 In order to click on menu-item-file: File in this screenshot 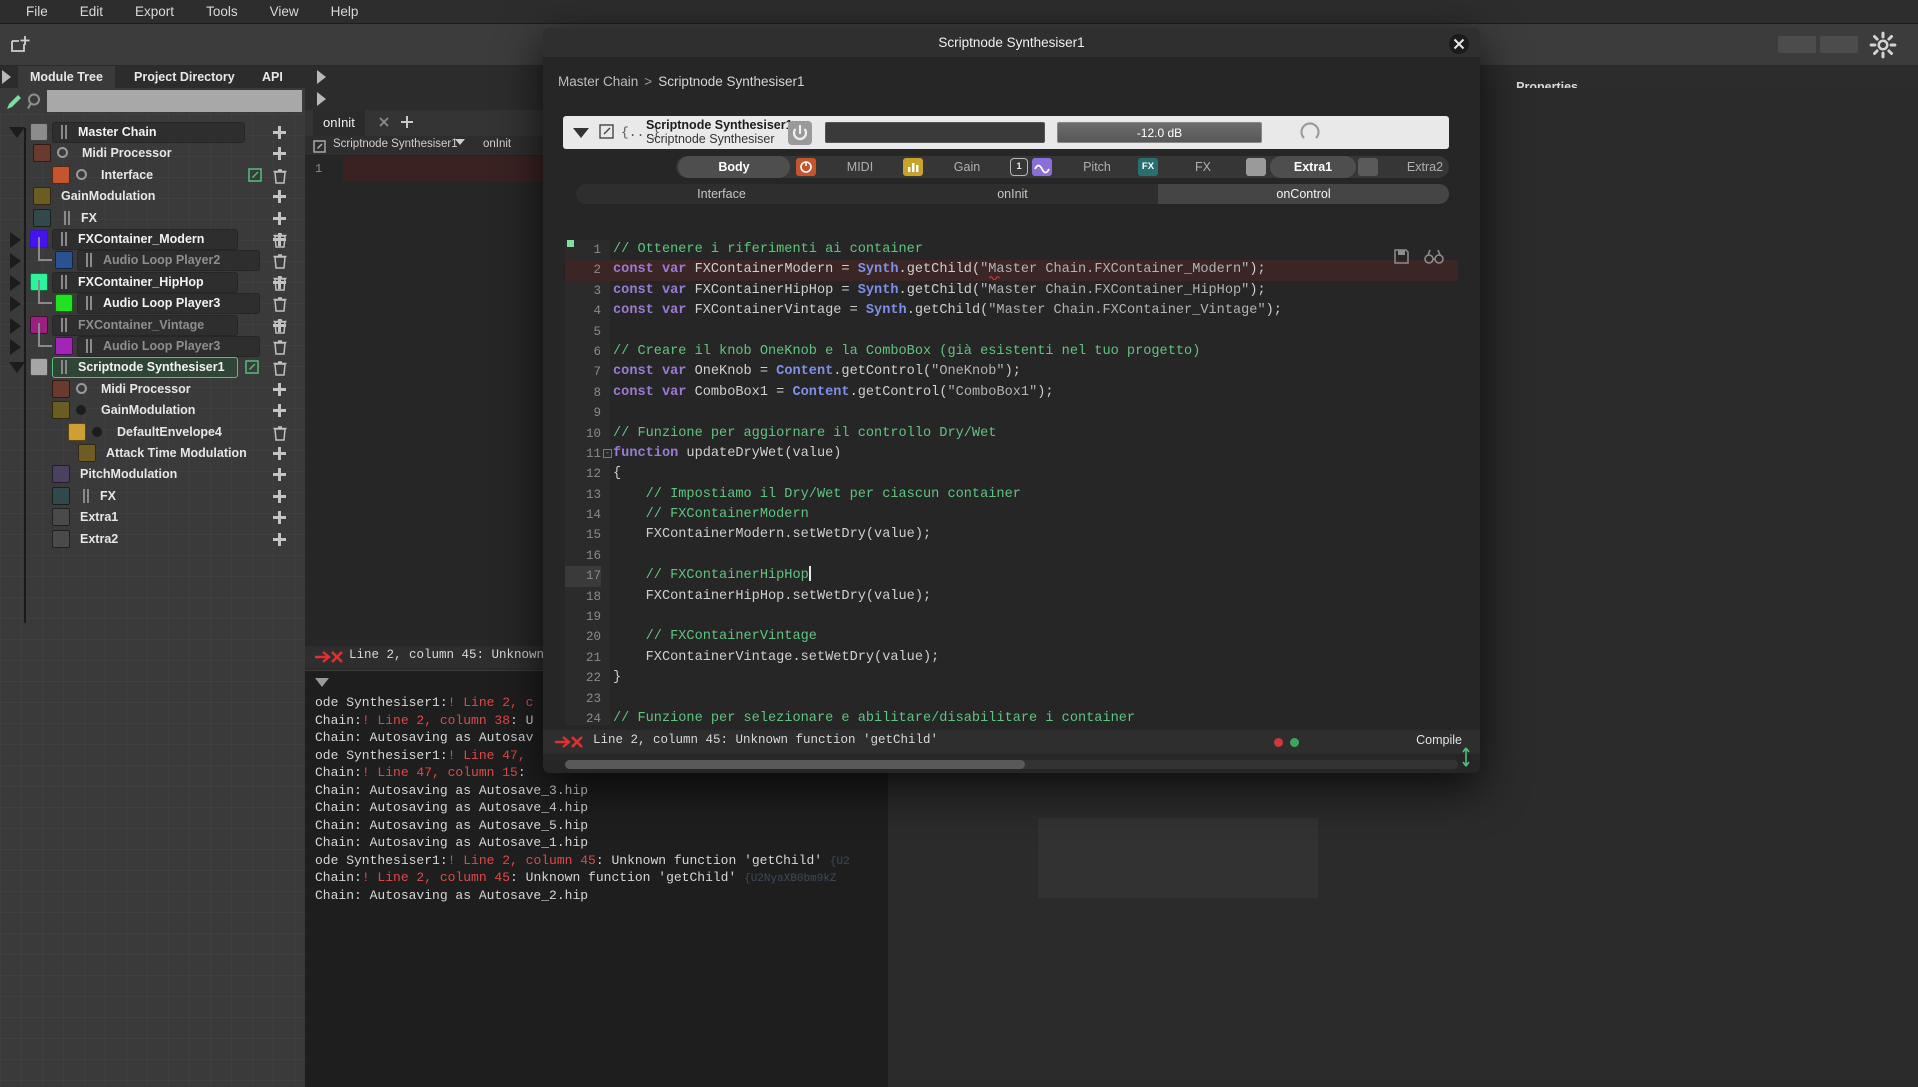, I will do `click(37, 11)`.